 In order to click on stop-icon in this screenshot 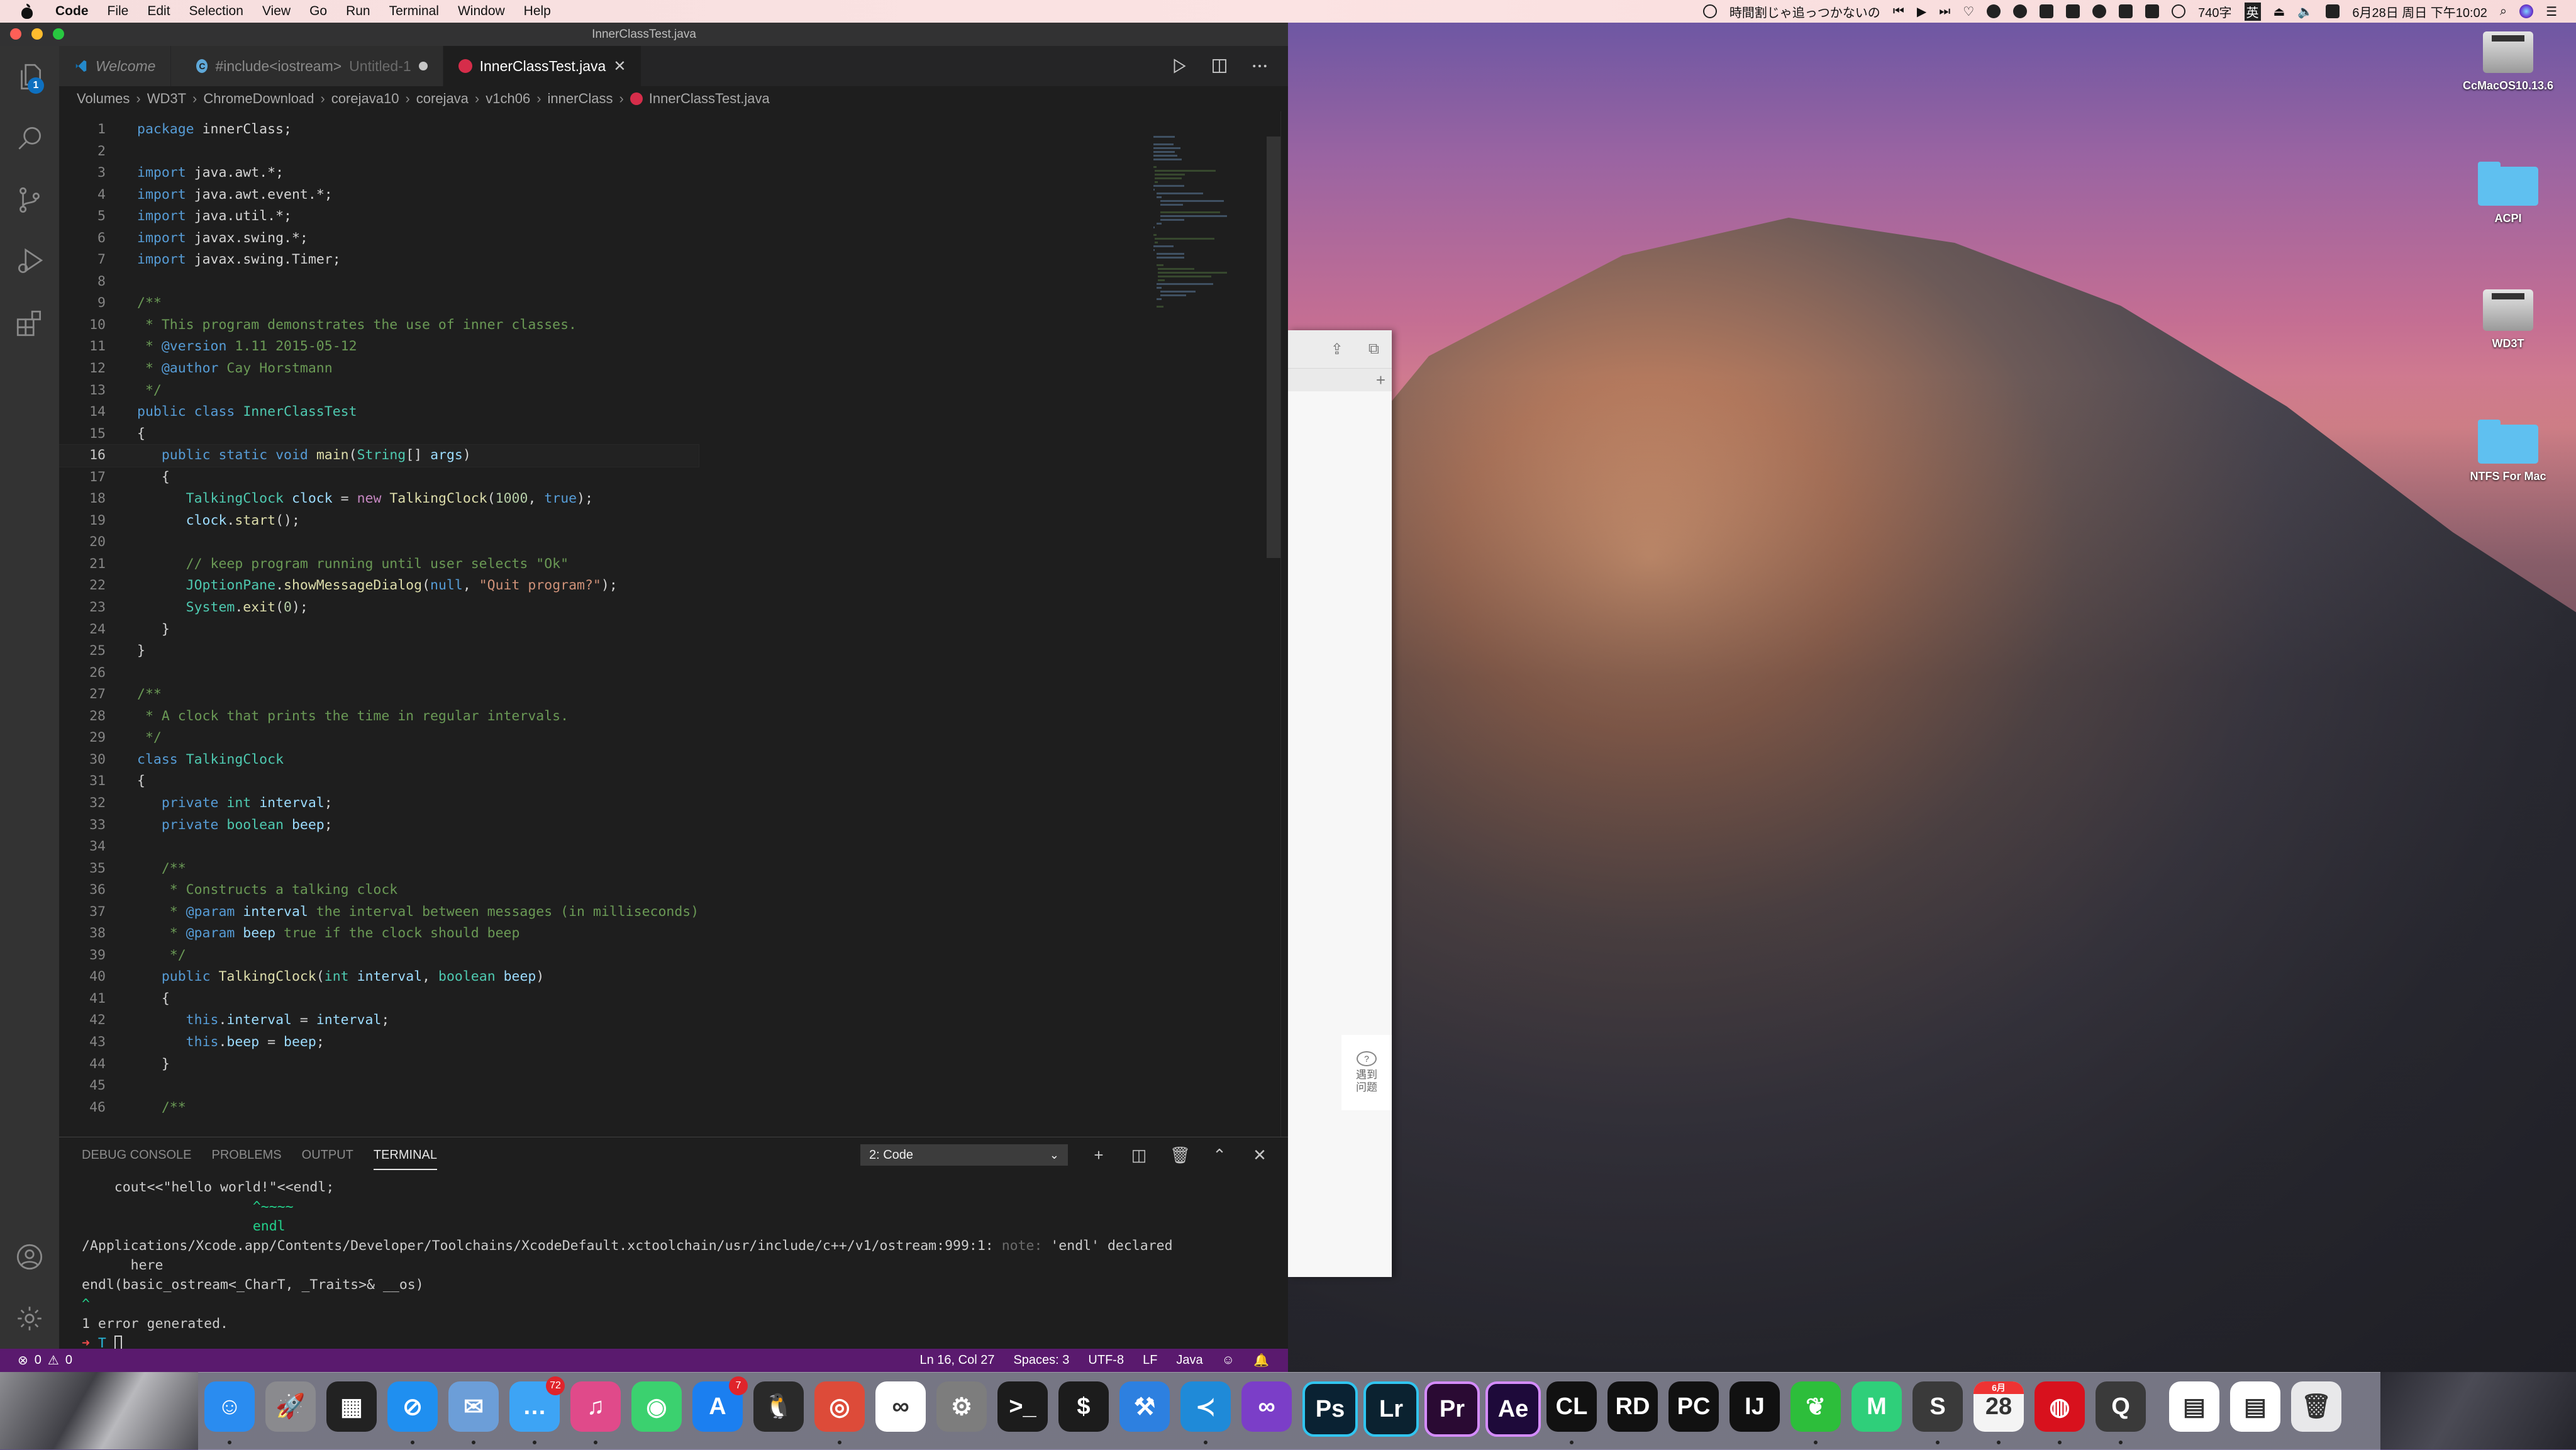, I will do `click(1709, 11)`.